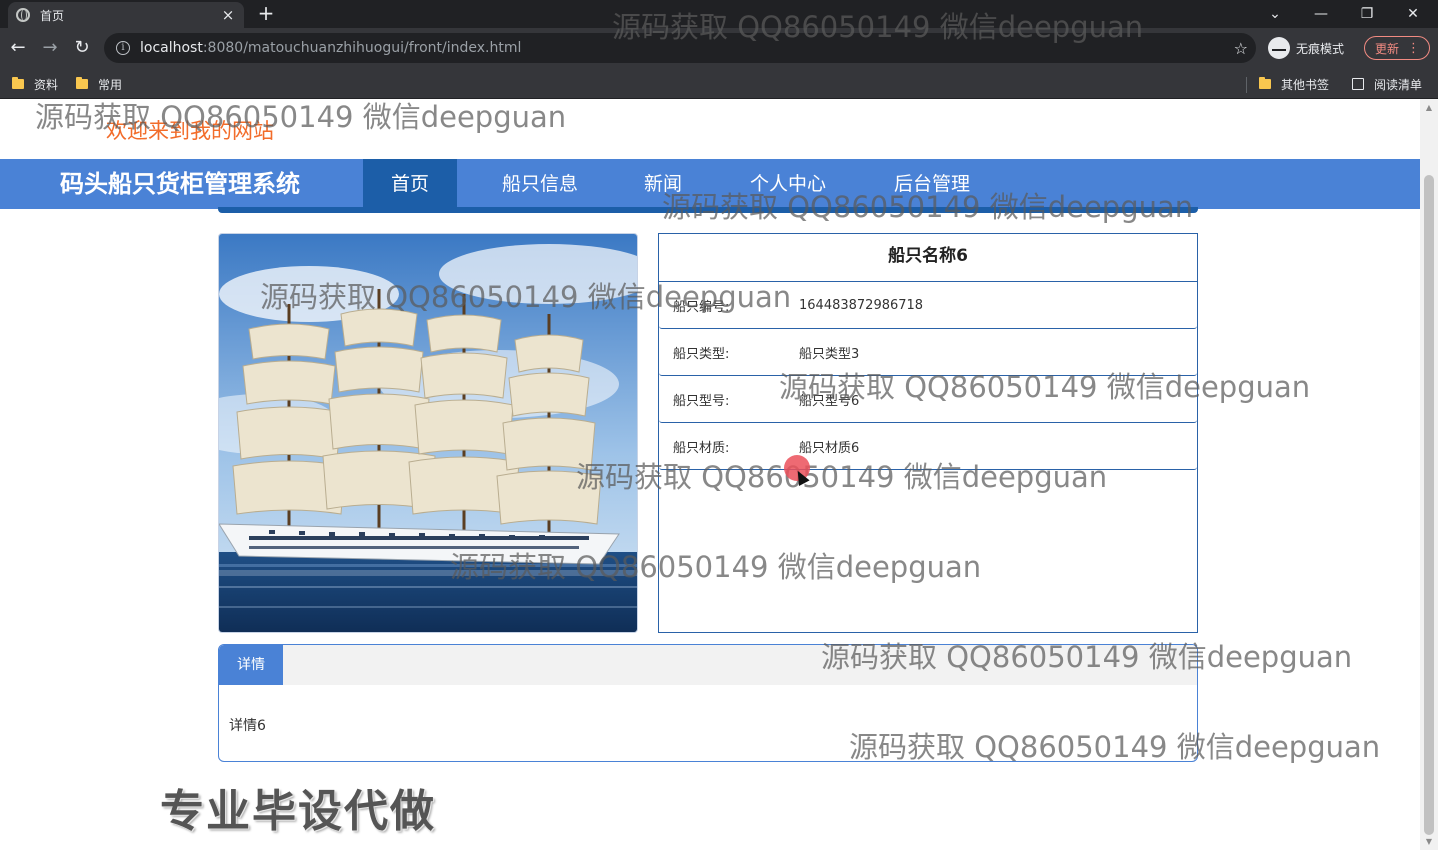 The height and width of the screenshot is (850, 1438). I want to click on url-host: localhost, so click(171, 48).